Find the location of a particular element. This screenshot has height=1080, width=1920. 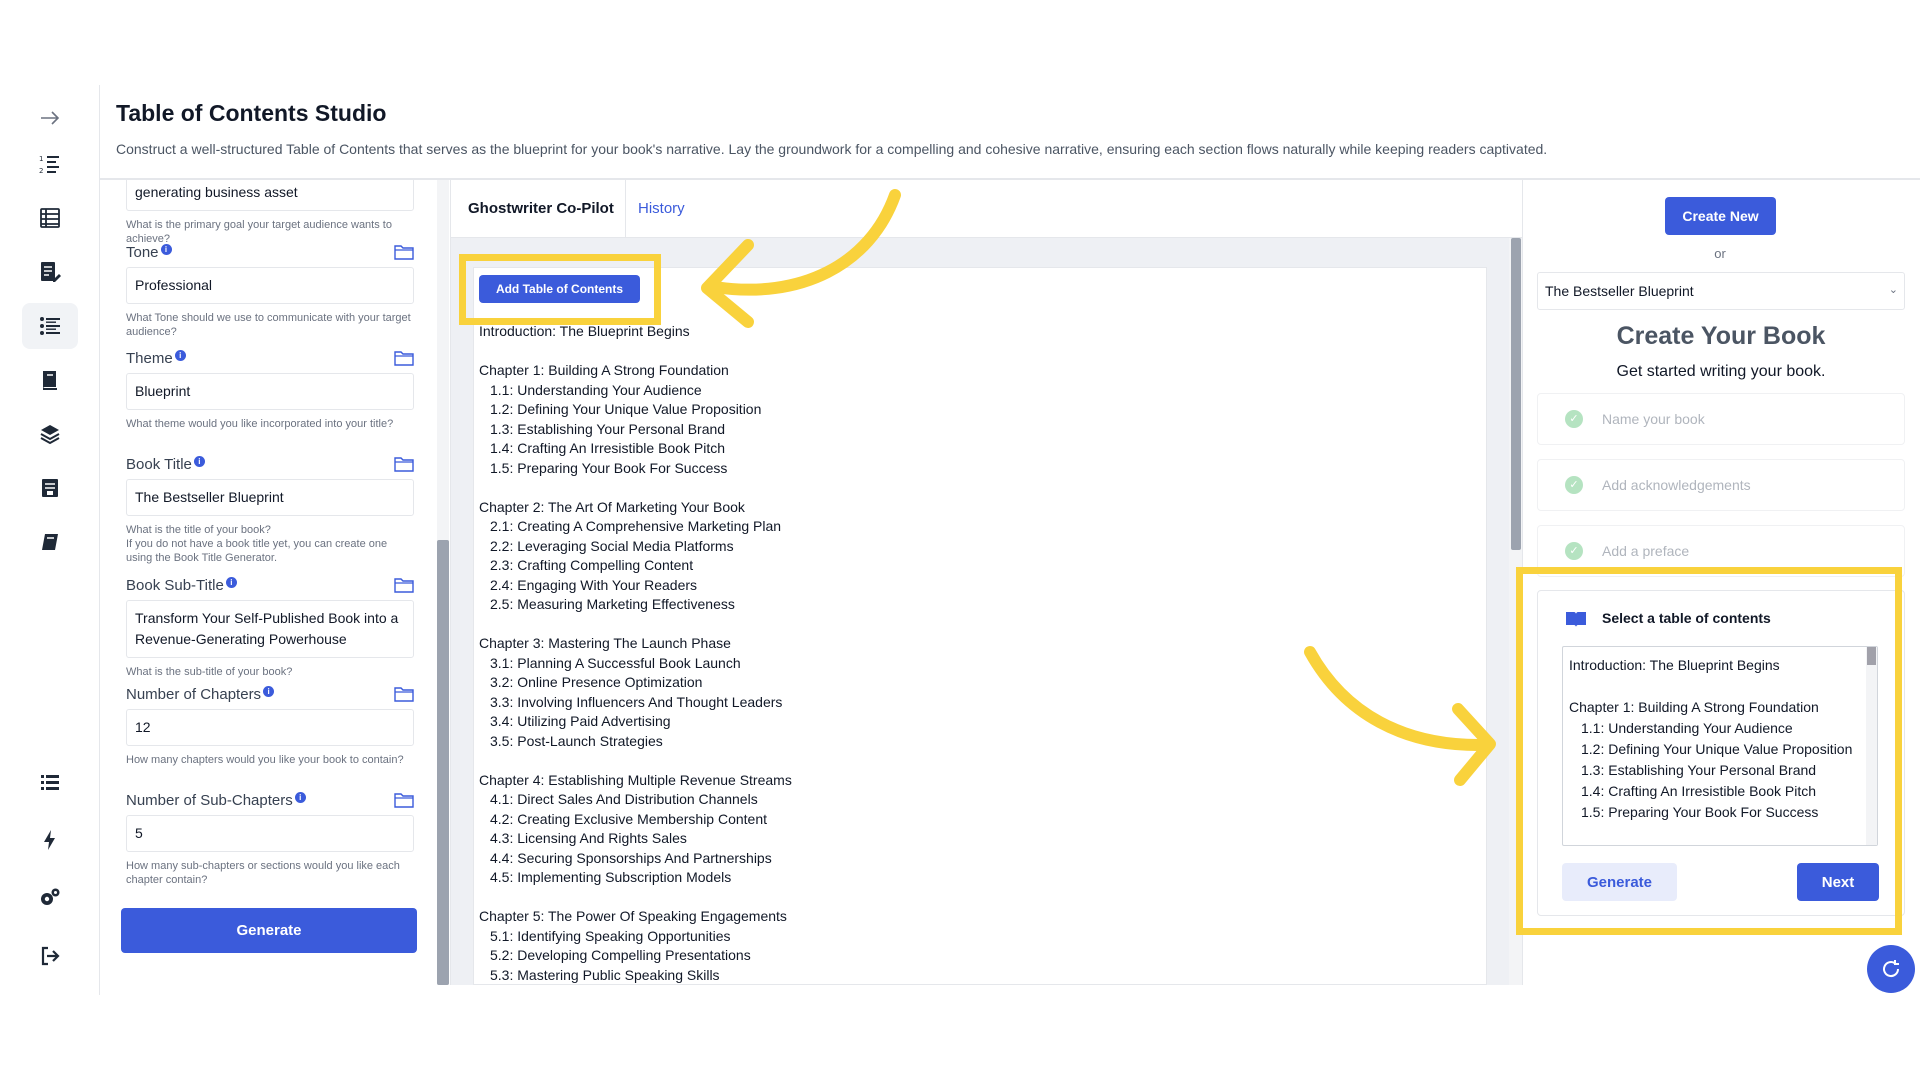

toc-subchapter: 3.4: Utilizing Paid Advertising is located at coordinates (580, 721).